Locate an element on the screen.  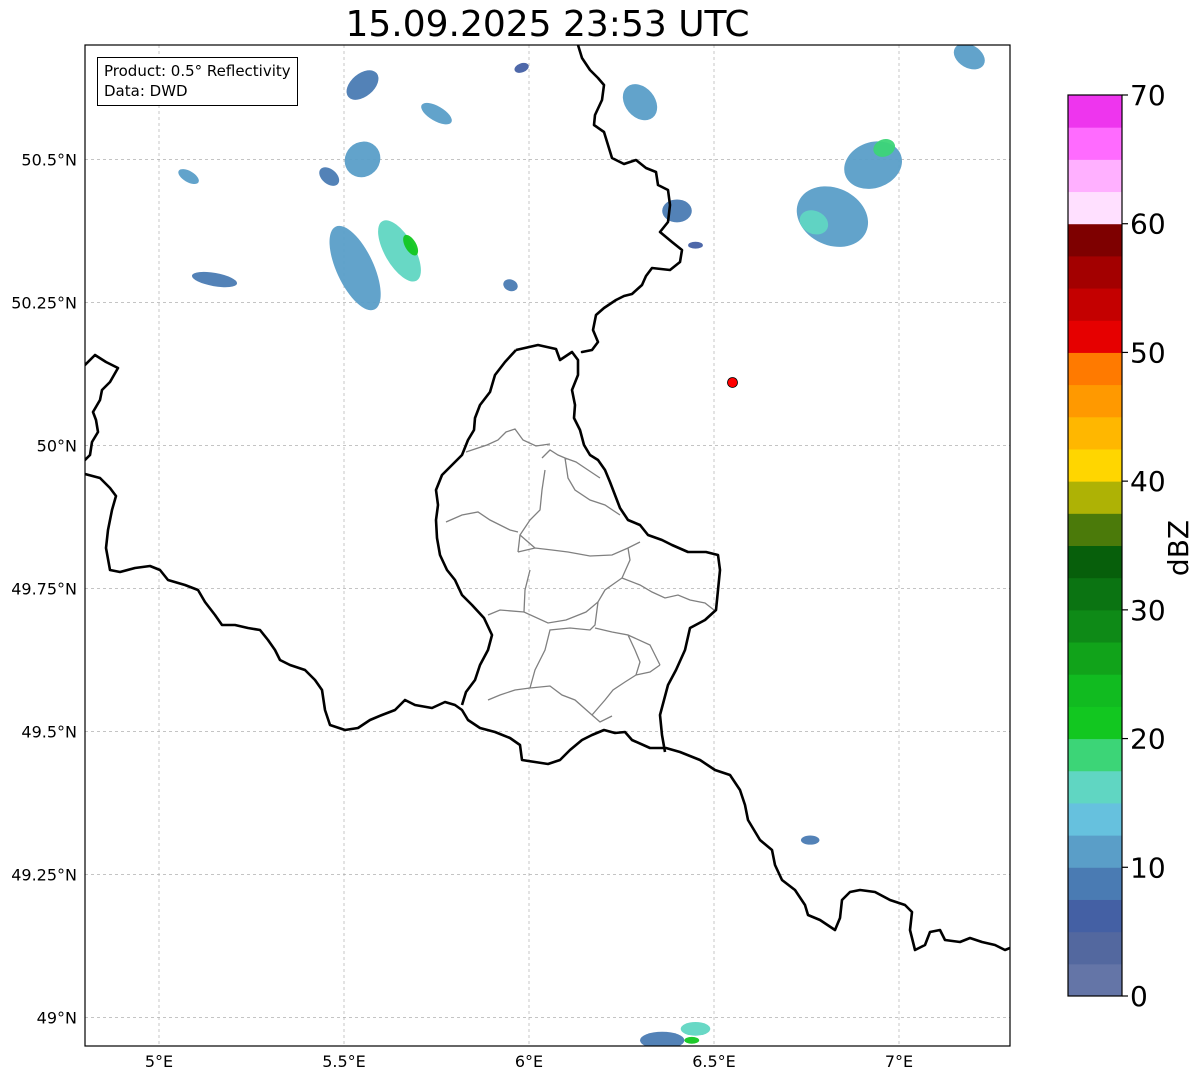
lon-tick-label: 6°E is located at coordinates (529, 1061).